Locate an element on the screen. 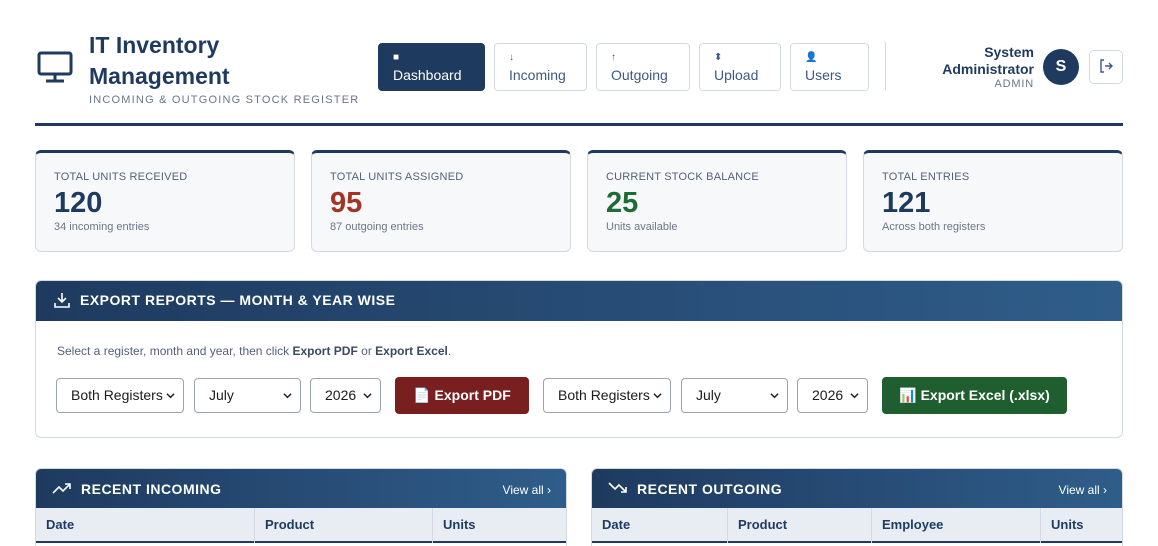 The width and height of the screenshot is (1158, 546). excel-month-select: July is located at coordinates (734, 395).